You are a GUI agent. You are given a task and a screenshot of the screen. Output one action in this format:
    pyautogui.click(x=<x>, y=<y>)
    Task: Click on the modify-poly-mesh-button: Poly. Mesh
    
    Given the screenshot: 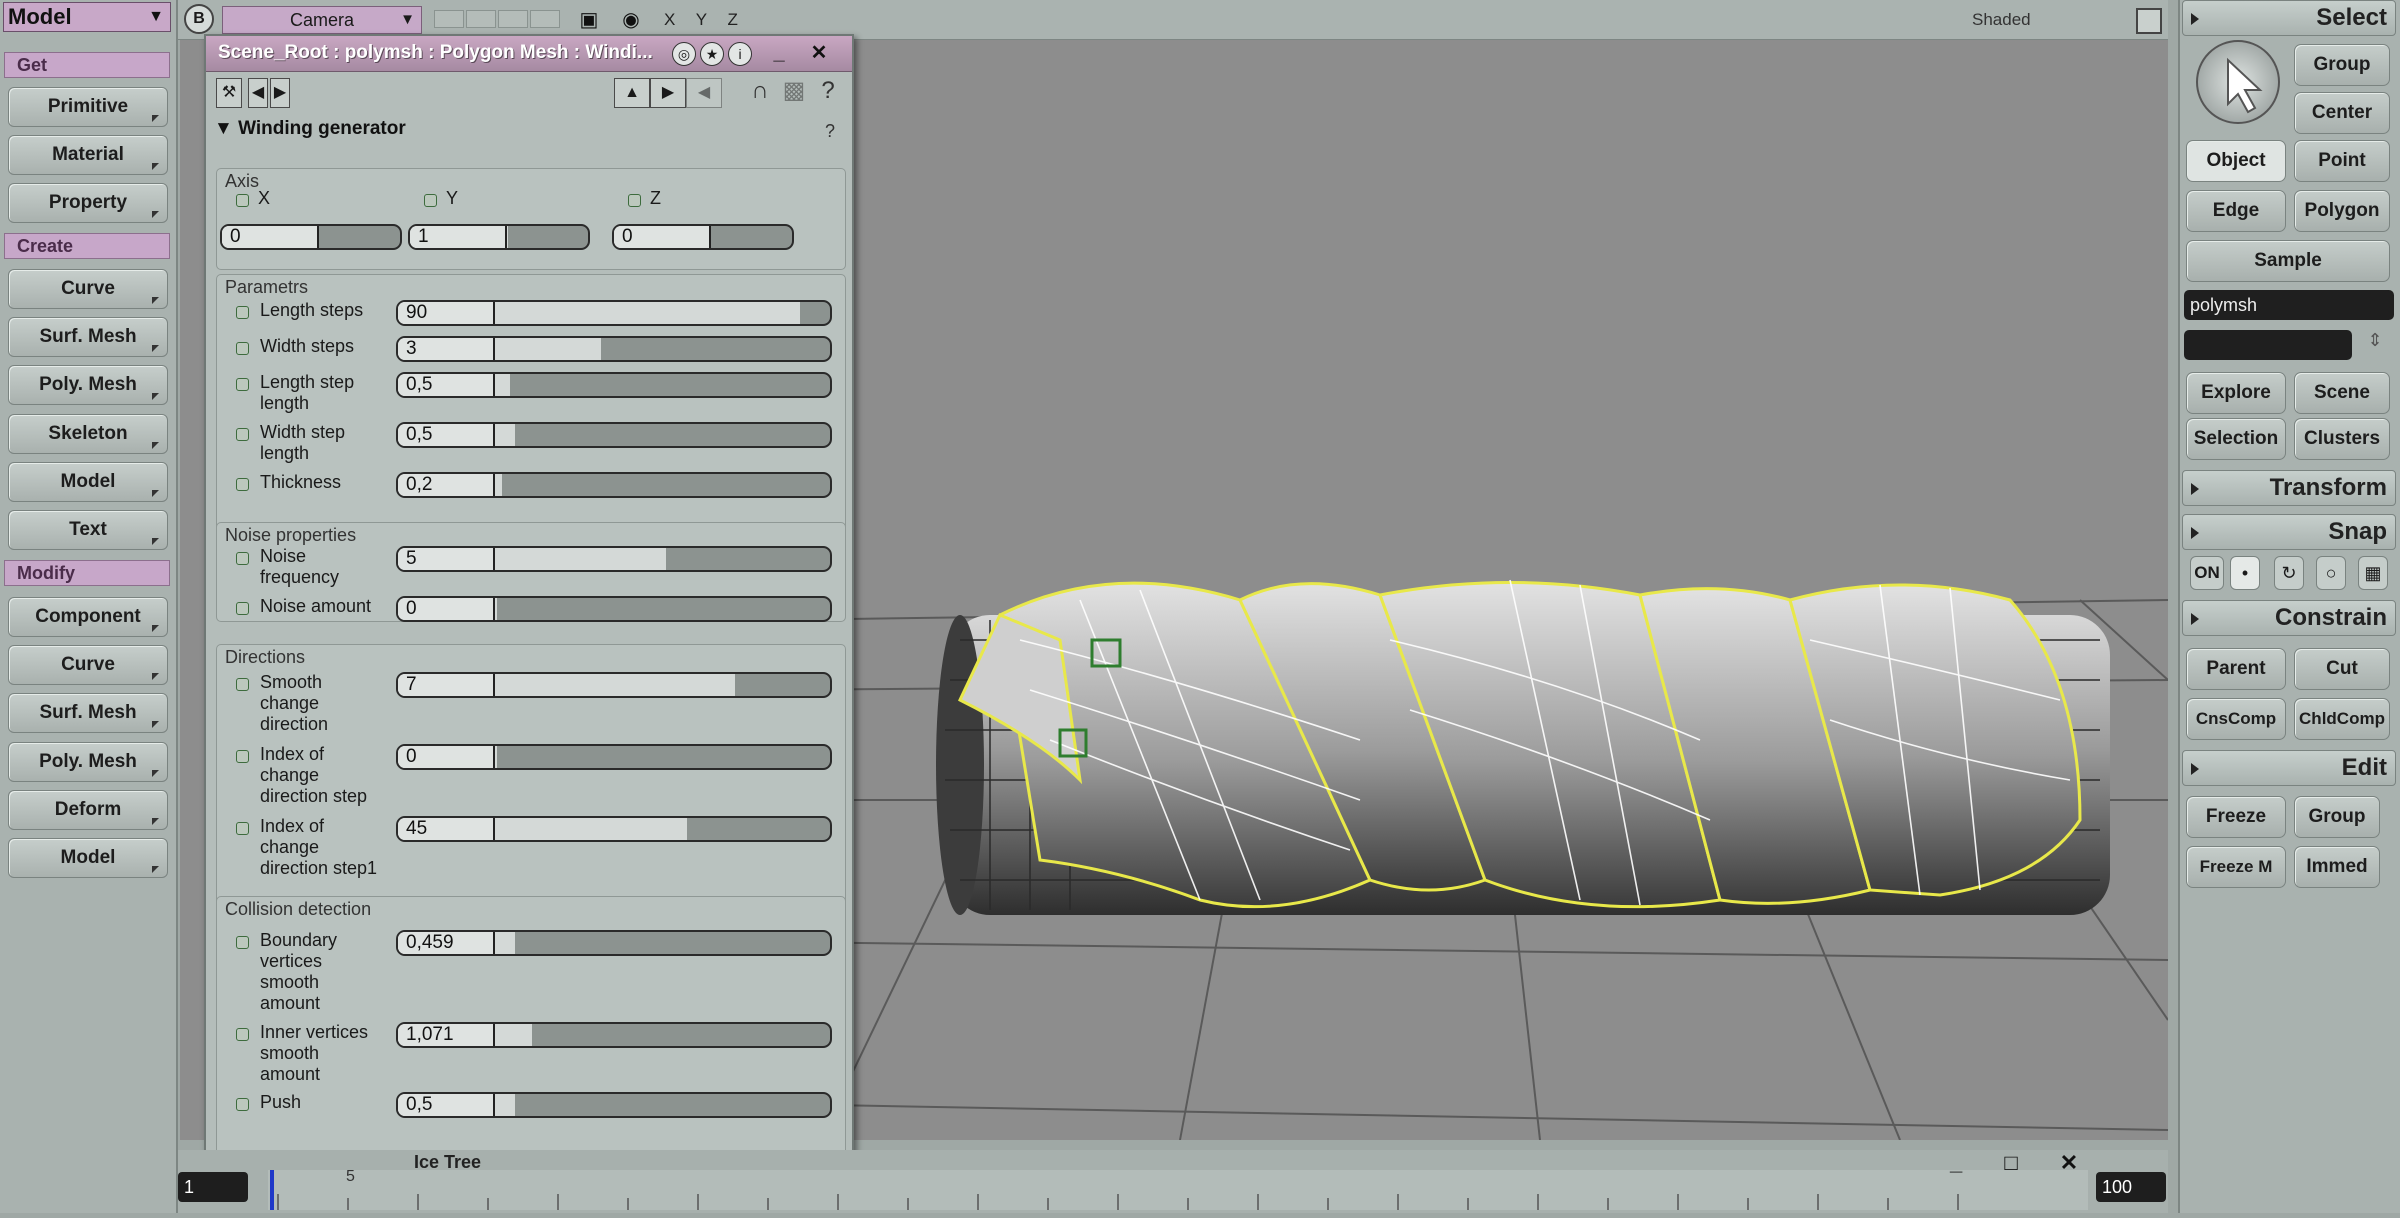 What is the action you would take?
    pyautogui.click(x=88, y=762)
    